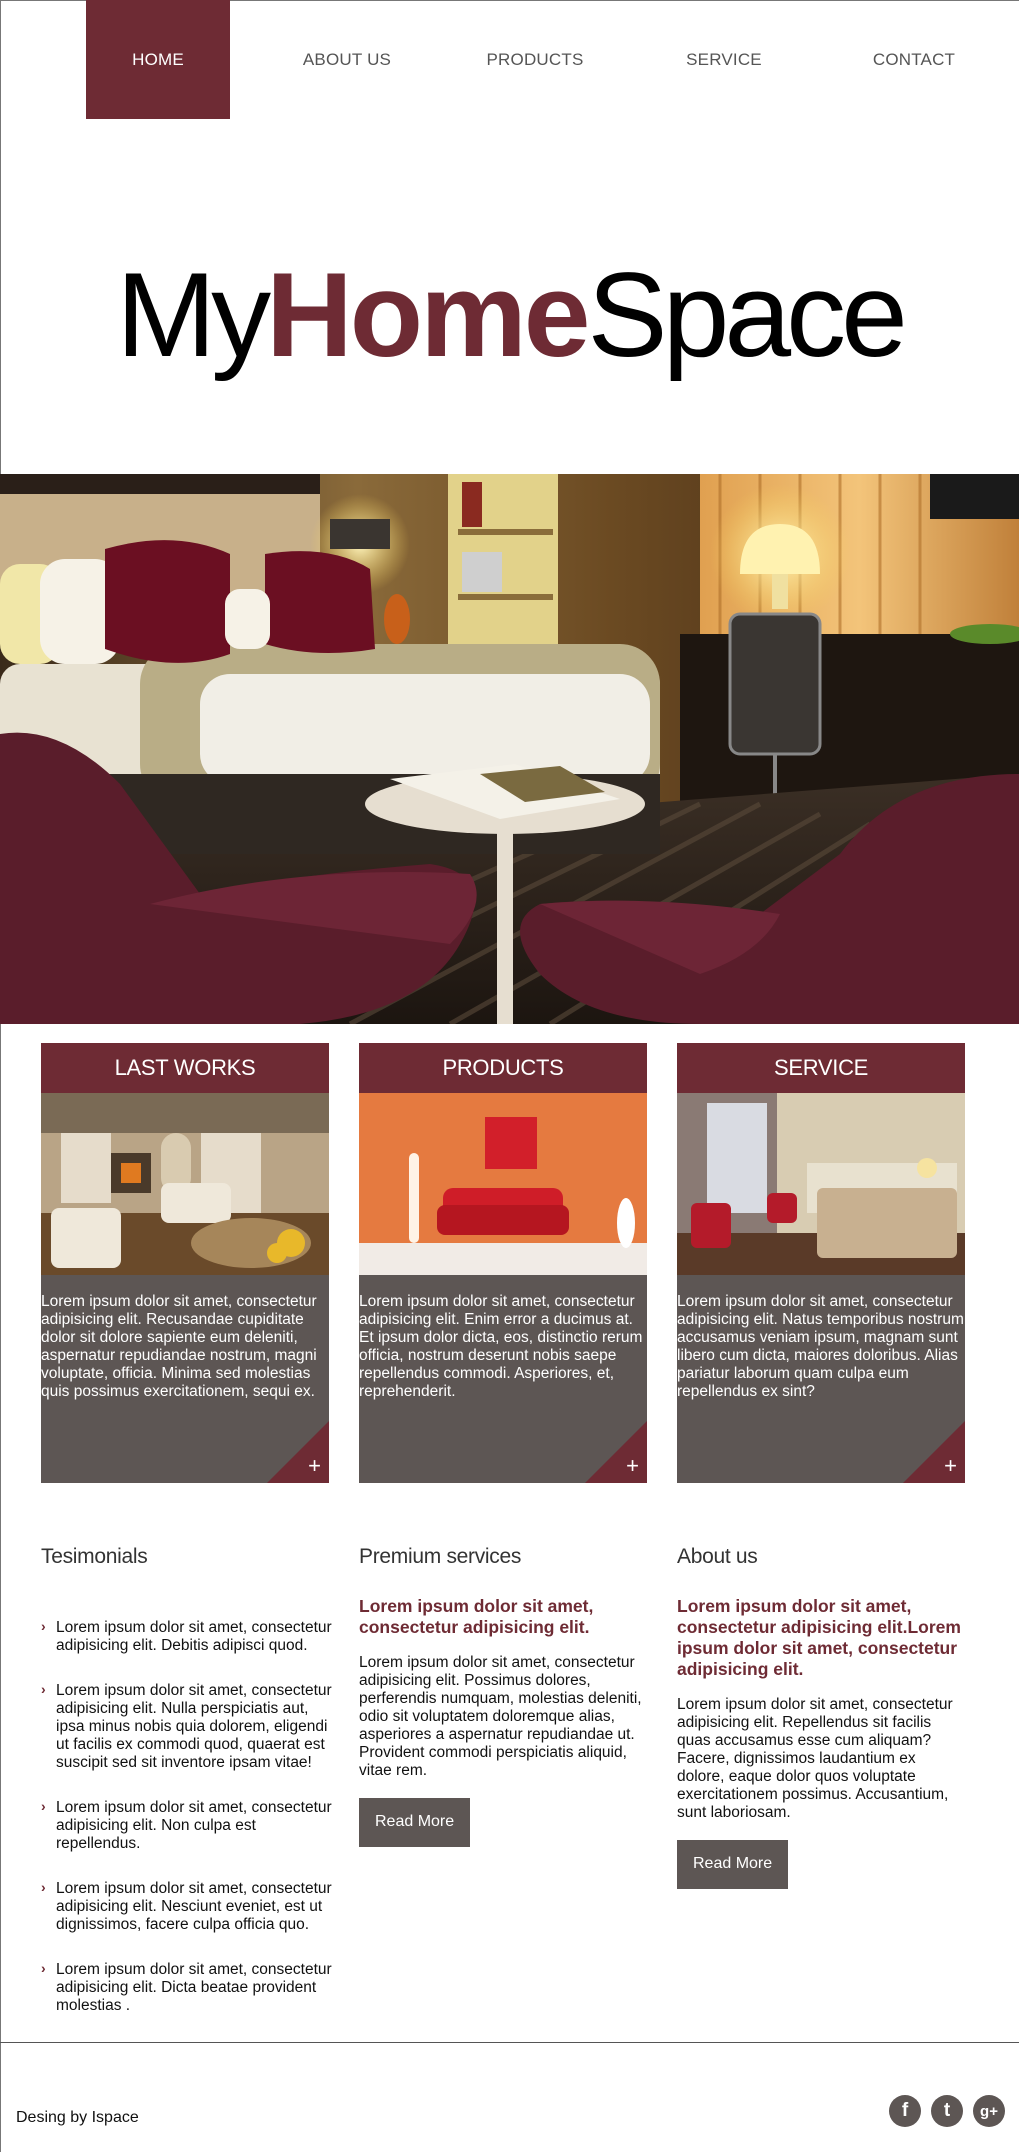 This screenshot has width=1019, height=2152. Describe the element at coordinates (193, 315) in the screenshot. I see `logo-my: My` at that location.